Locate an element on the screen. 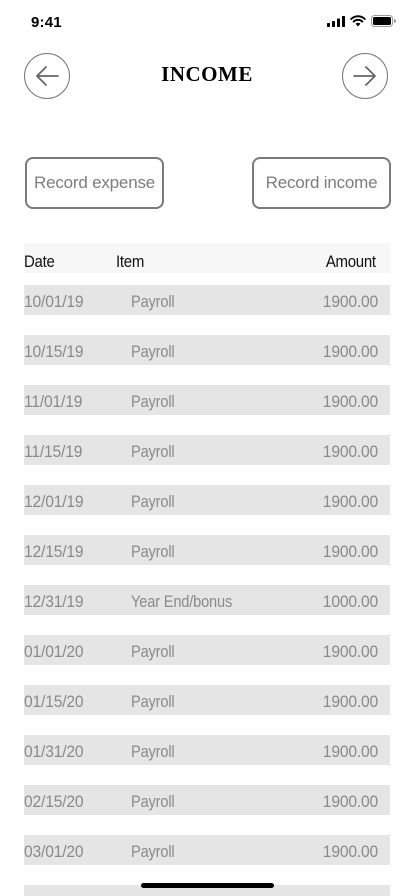  table-row: 01/15/20 Payroll 1900.00 is located at coordinates (207, 700).